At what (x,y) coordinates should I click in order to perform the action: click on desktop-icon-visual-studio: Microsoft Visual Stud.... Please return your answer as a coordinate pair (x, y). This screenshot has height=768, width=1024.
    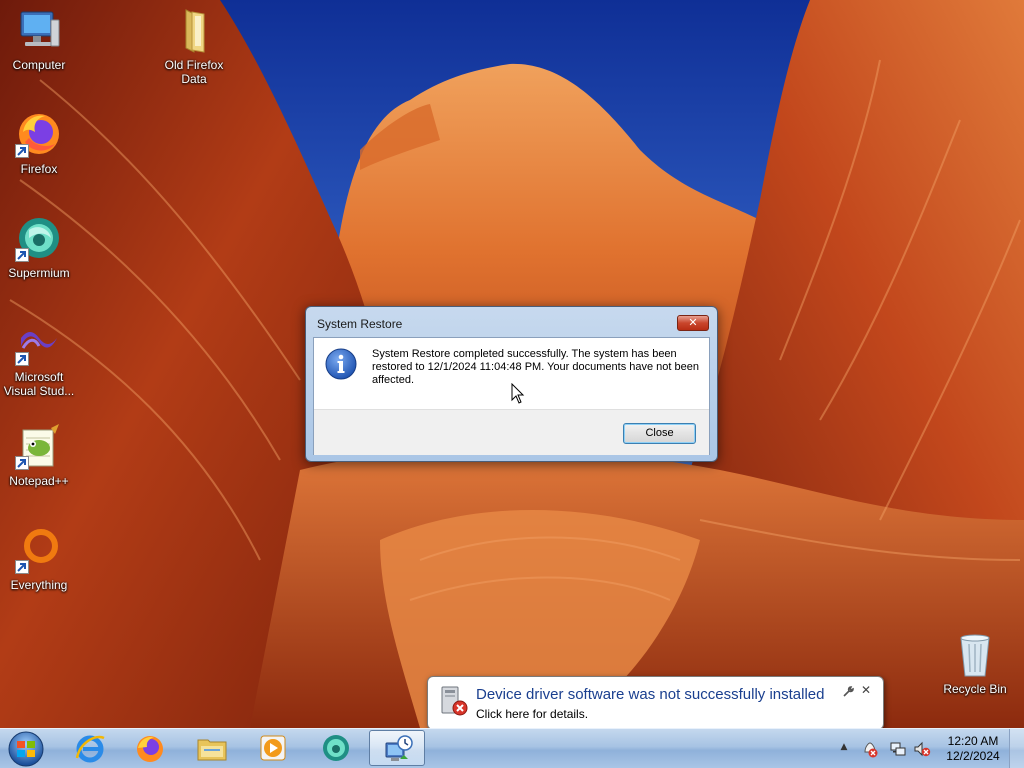
    Looking at the image, I should click on (39, 358).